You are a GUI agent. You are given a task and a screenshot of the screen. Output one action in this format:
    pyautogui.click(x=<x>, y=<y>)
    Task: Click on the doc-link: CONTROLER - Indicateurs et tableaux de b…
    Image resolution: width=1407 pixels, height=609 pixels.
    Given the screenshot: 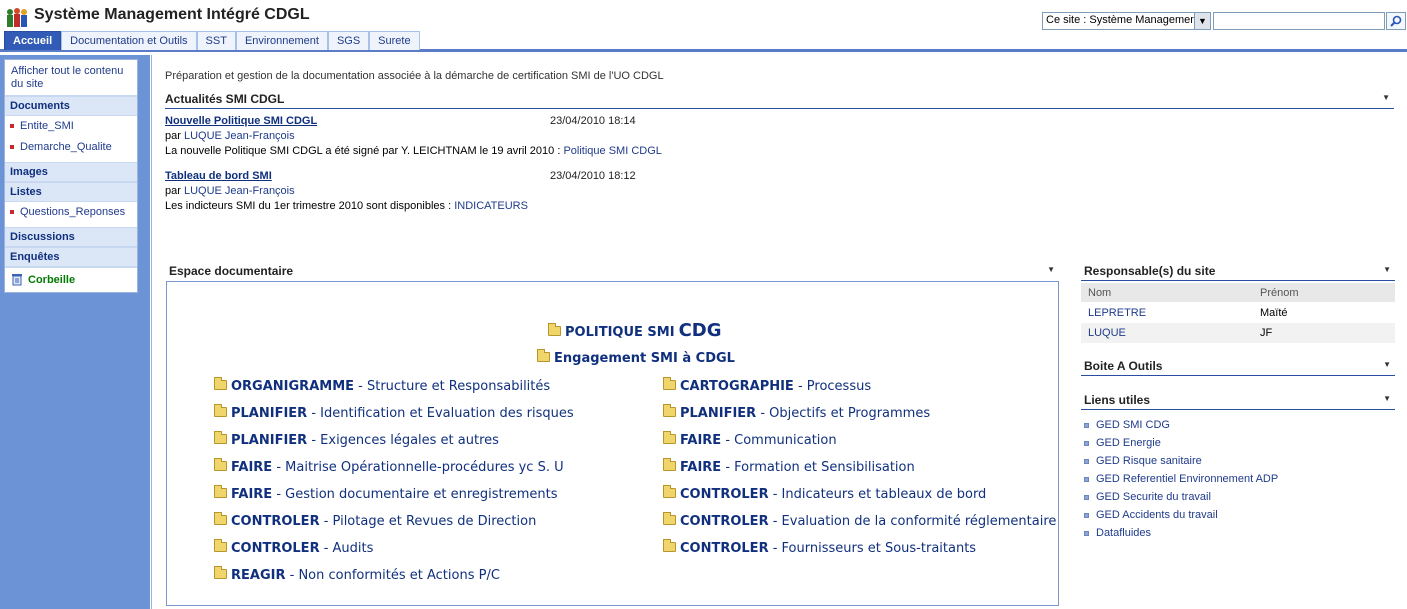 What is the action you would take?
    pyautogui.click(x=824, y=493)
    